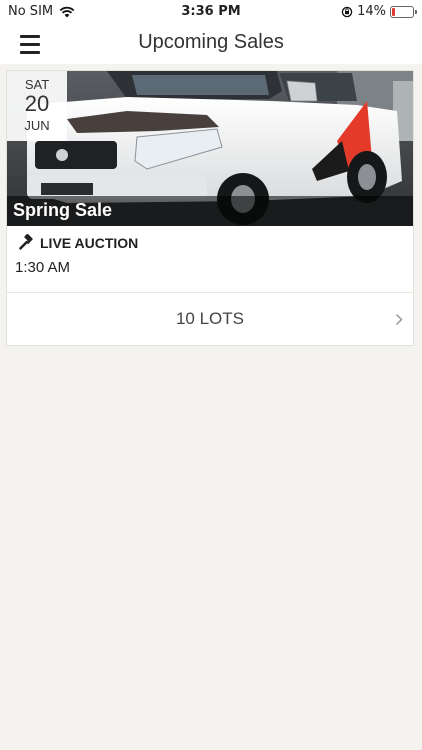 This screenshot has height=750, width=422. I want to click on lots-row: 10 LOTS, so click(210, 319).